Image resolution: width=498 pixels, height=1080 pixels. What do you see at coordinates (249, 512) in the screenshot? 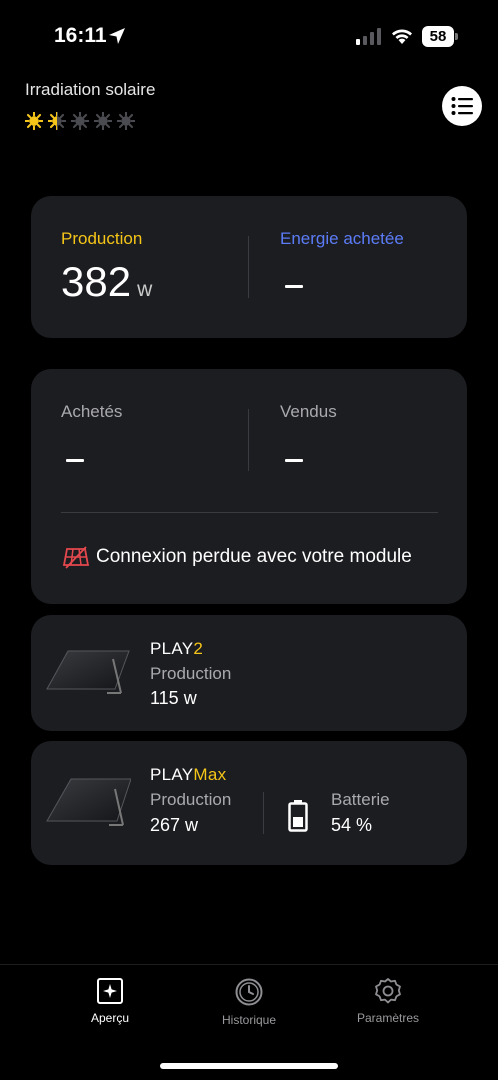
I see `section-divider` at bounding box center [249, 512].